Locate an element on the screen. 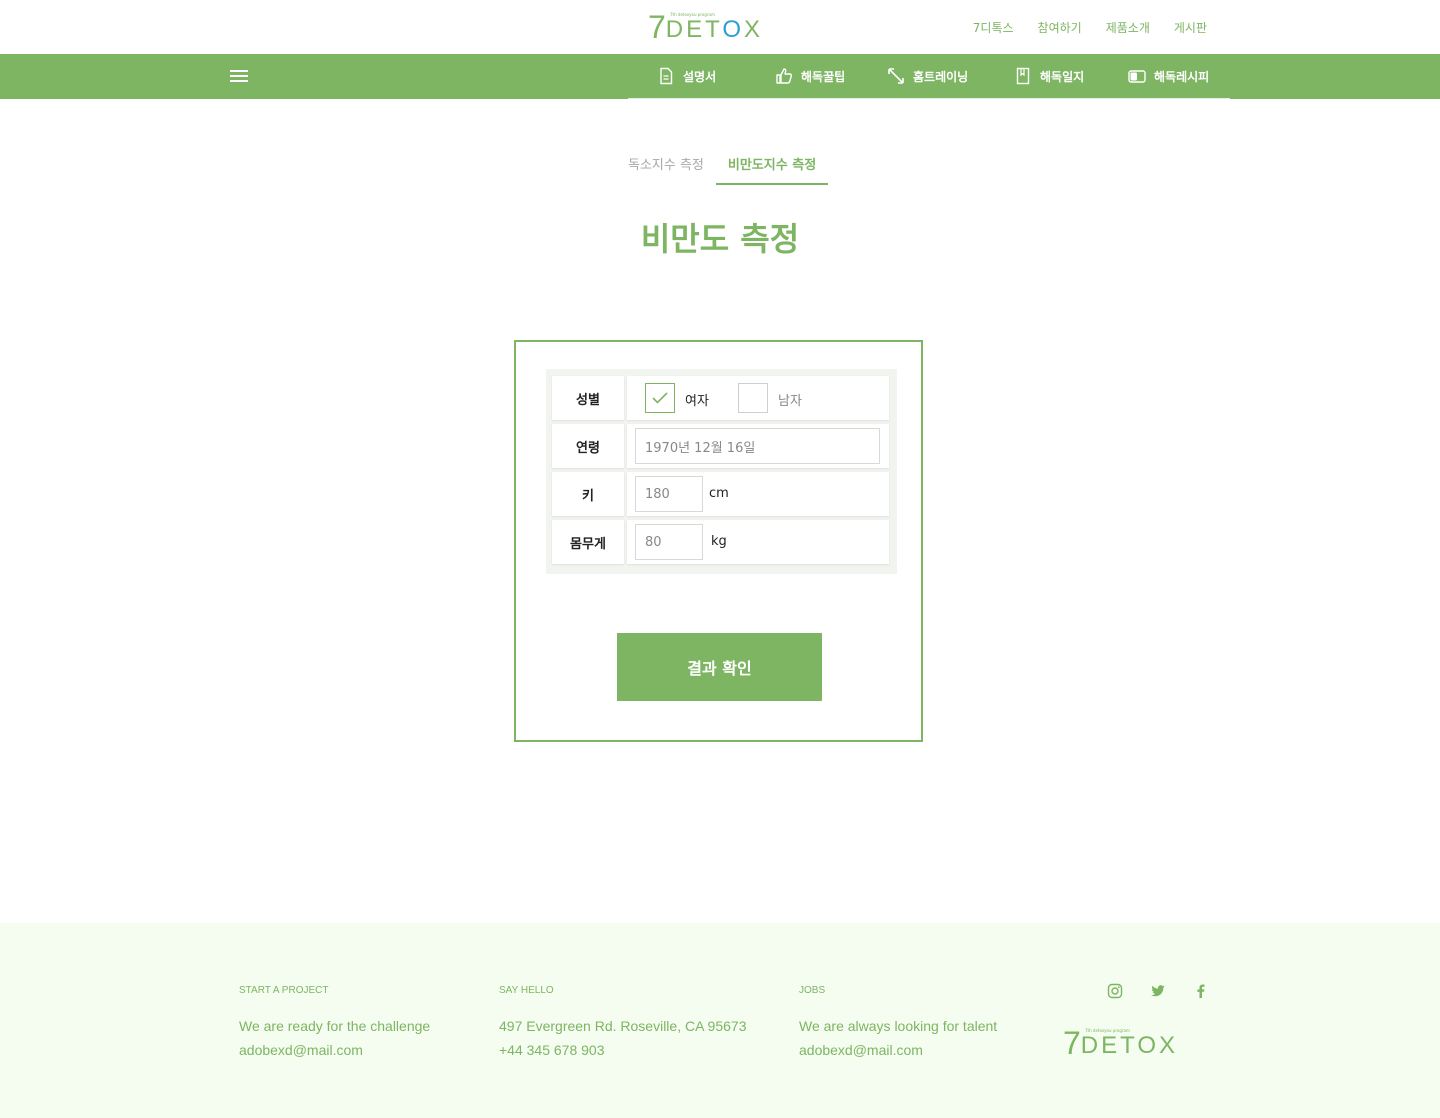  male-label: 남자 is located at coordinates (790, 401).